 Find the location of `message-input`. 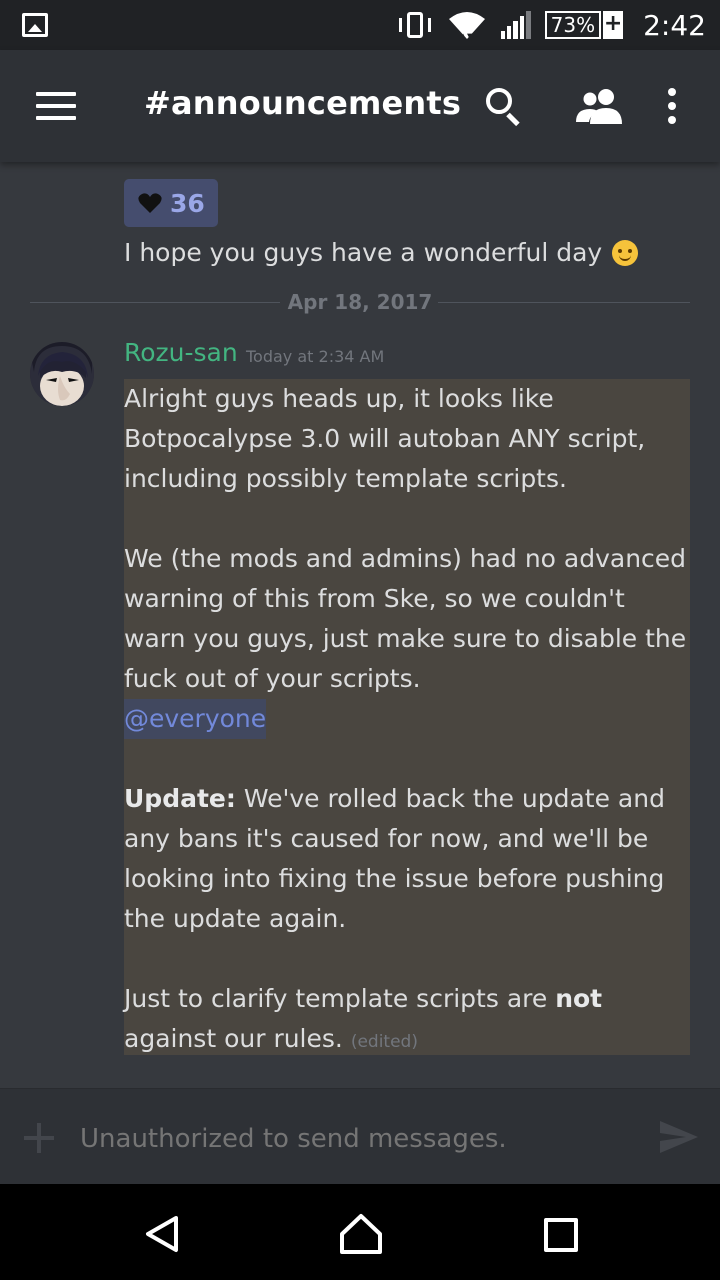

message-input is located at coordinates (360, 1139).